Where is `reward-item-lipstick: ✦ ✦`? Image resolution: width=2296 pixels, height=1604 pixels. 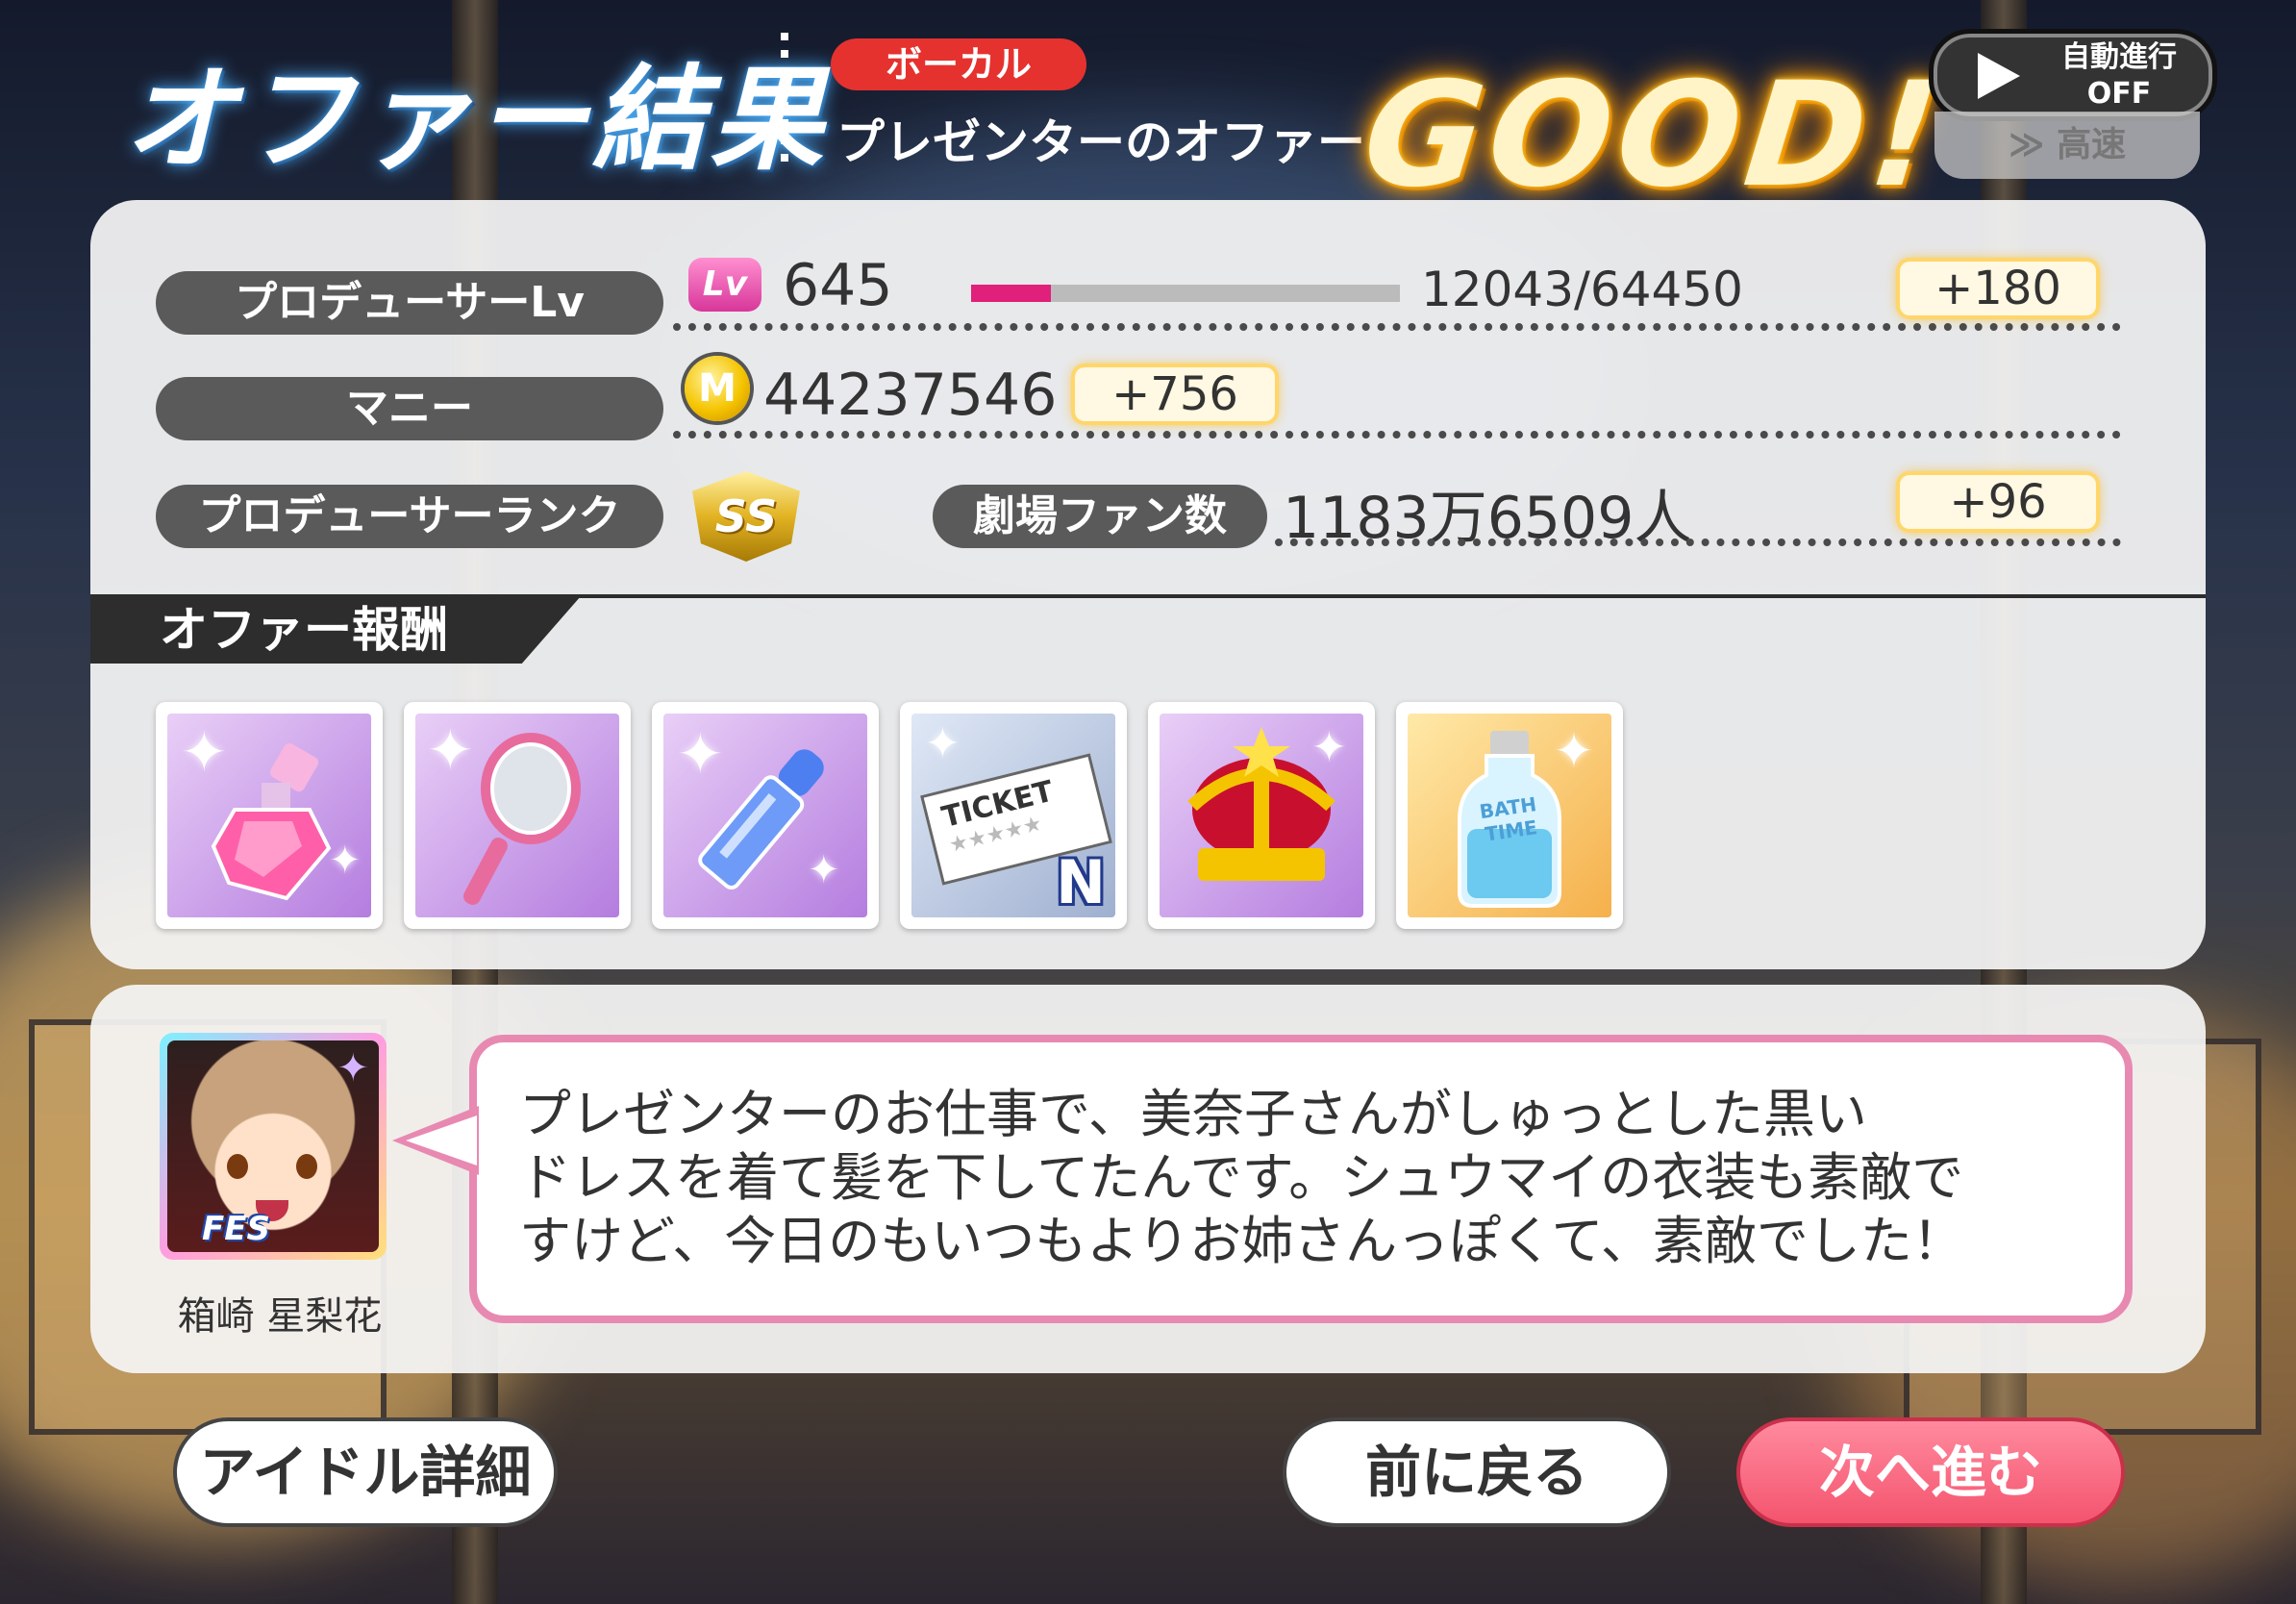 reward-item-lipstick: ✦ ✦ is located at coordinates (765, 815).